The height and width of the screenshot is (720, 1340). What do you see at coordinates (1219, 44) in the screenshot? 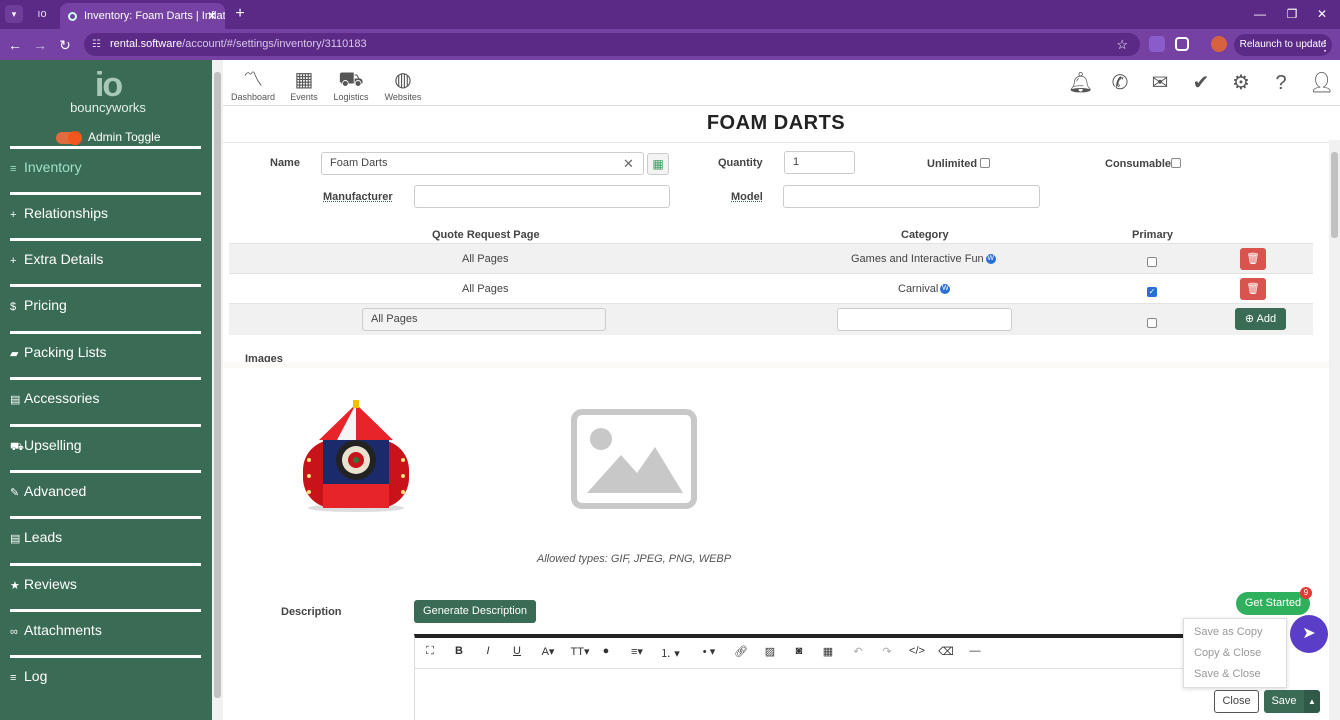
I see `profile-avatar-icon` at bounding box center [1219, 44].